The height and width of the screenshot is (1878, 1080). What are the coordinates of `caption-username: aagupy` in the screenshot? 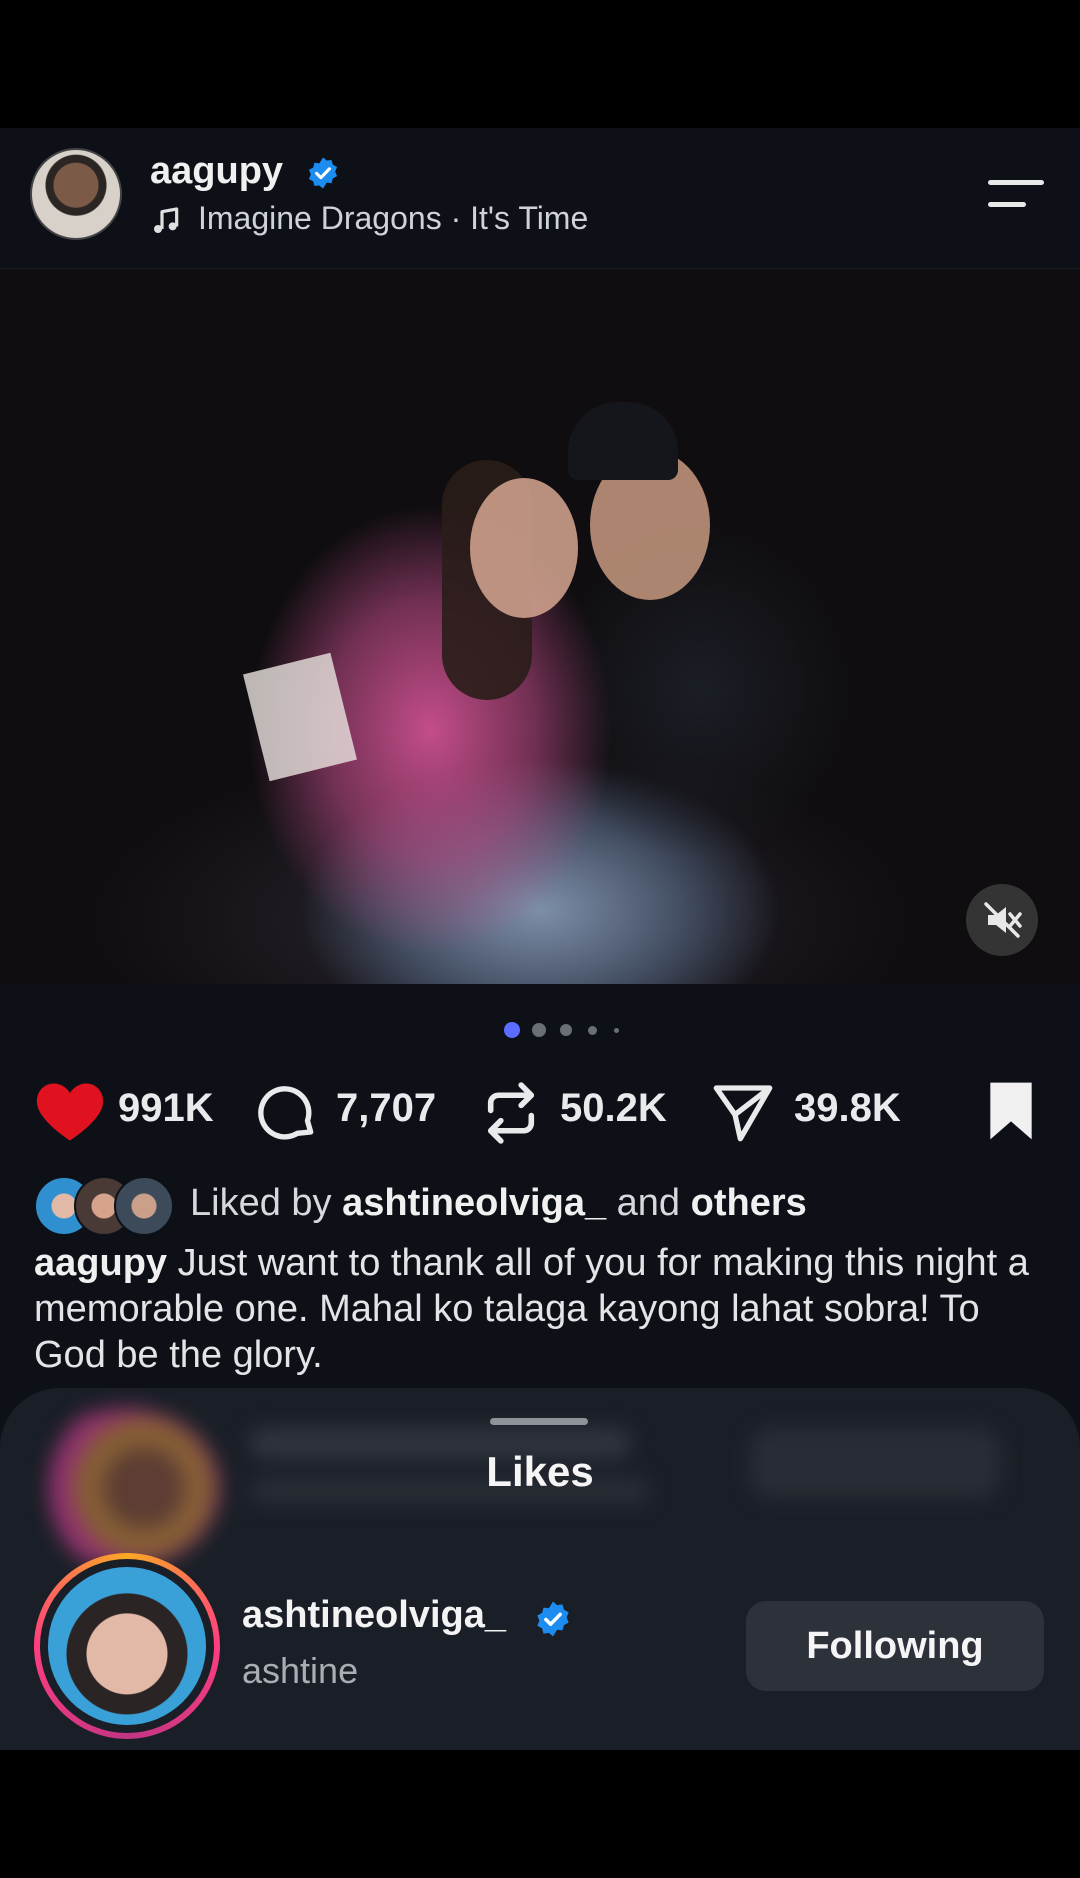 It's located at (100, 1263).